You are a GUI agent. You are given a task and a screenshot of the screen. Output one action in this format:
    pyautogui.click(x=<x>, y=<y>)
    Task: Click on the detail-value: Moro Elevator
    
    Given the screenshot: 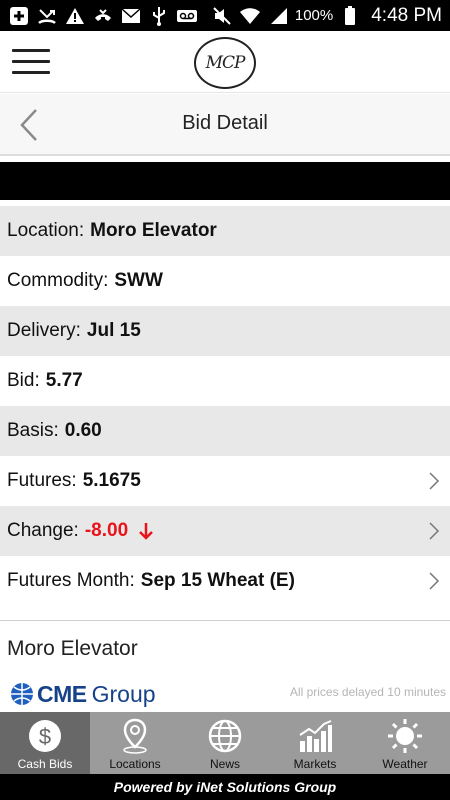 What is the action you would take?
    pyautogui.click(x=153, y=230)
    